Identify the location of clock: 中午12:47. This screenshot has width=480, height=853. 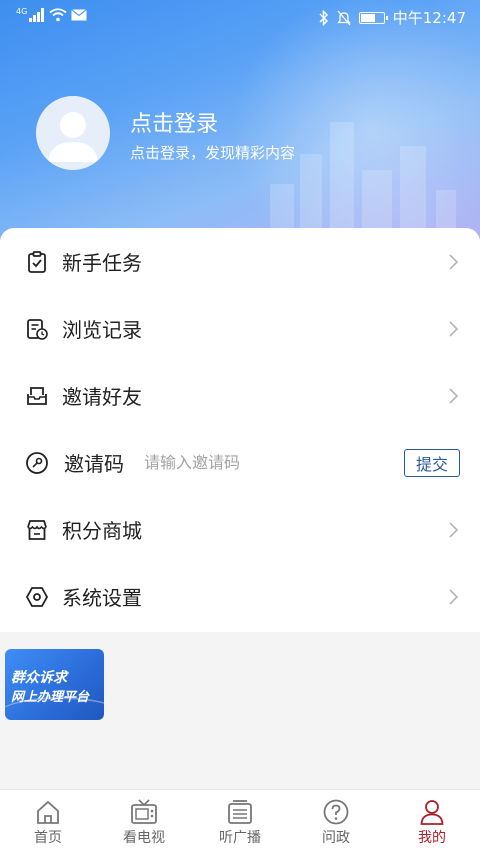
(429, 18).